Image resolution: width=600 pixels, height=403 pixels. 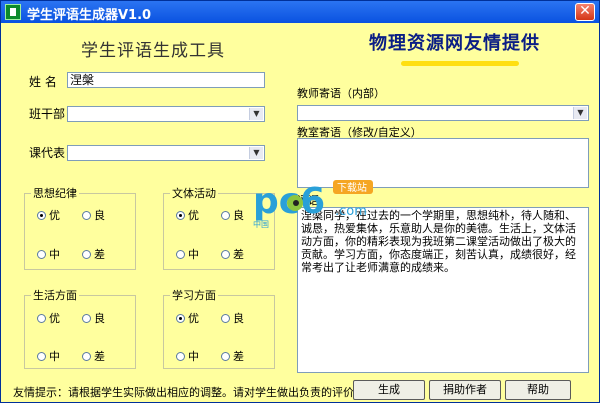 What do you see at coordinates (232, 215) in the screenshot?
I see `radio-literary-good: 良` at bounding box center [232, 215].